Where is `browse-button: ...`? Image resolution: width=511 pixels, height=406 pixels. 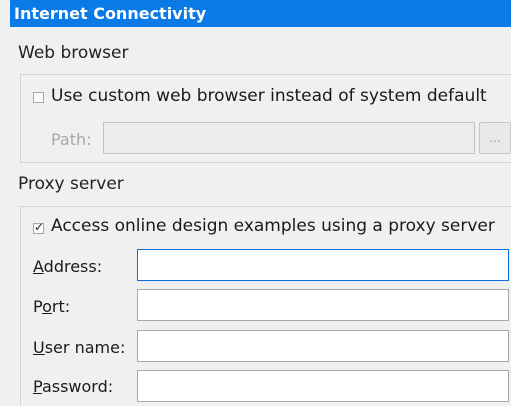 browse-button: ... is located at coordinates (495, 138).